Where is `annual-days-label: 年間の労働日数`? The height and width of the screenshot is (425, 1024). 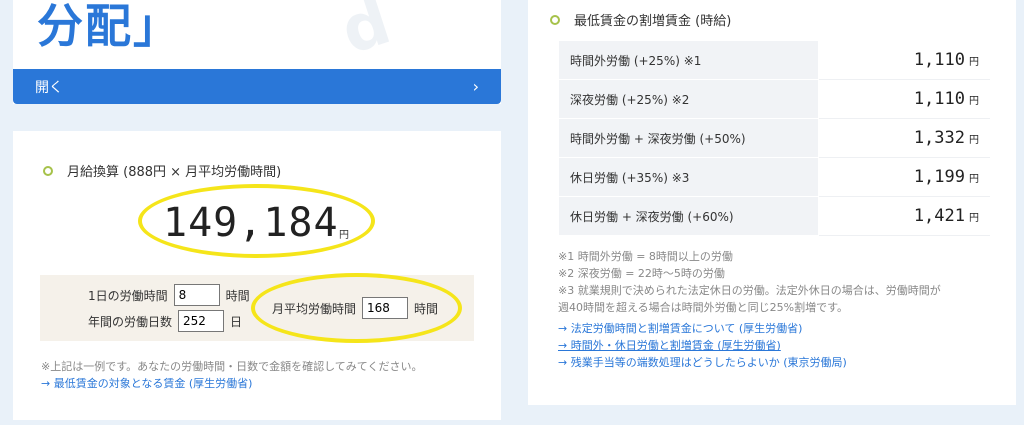 annual-days-label: 年間の労働日数 is located at coordinates (130, 321).